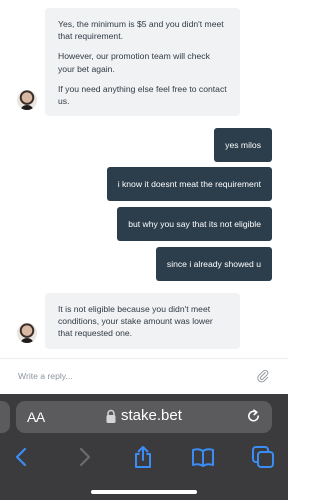 The width and height of the screenshot is (320, 500). Describe the element at coordinates (5, 417) in the screenshot. I see `previous-tab-edge` at that location.